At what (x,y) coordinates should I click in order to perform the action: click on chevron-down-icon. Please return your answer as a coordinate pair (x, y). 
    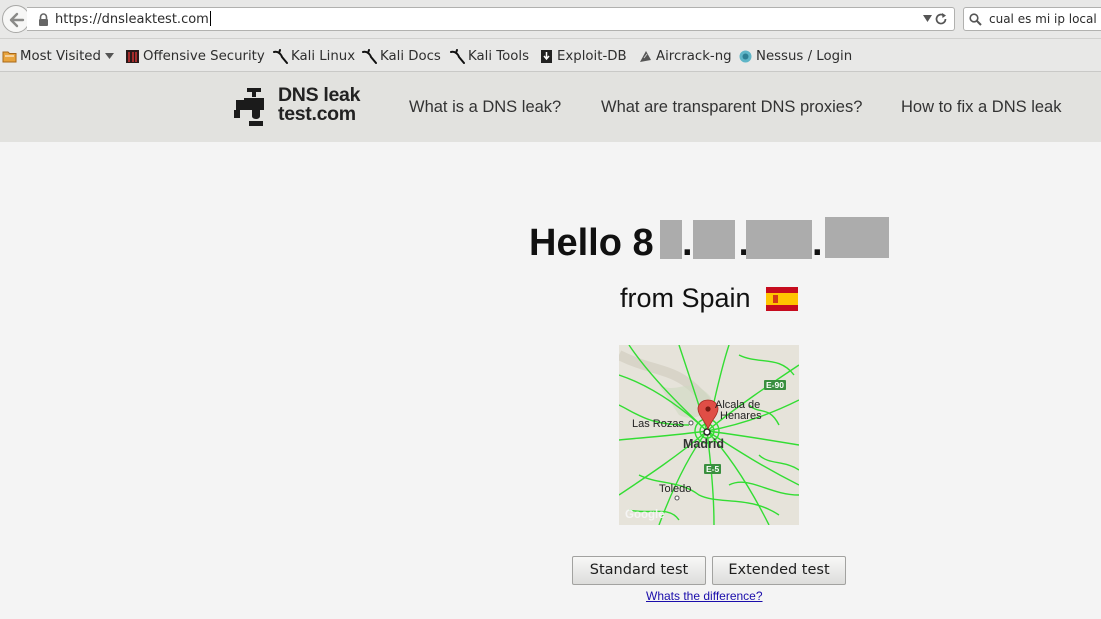
    Looking at the image, I should click on (109, 56).